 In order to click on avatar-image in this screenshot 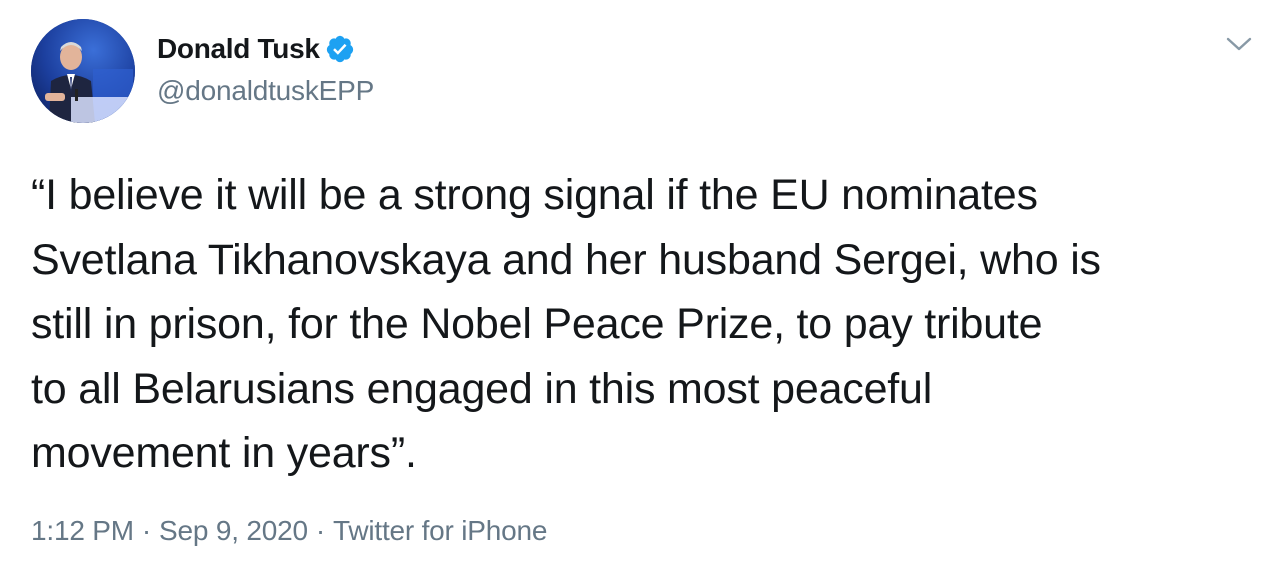, I will do `click(83, 71)`.